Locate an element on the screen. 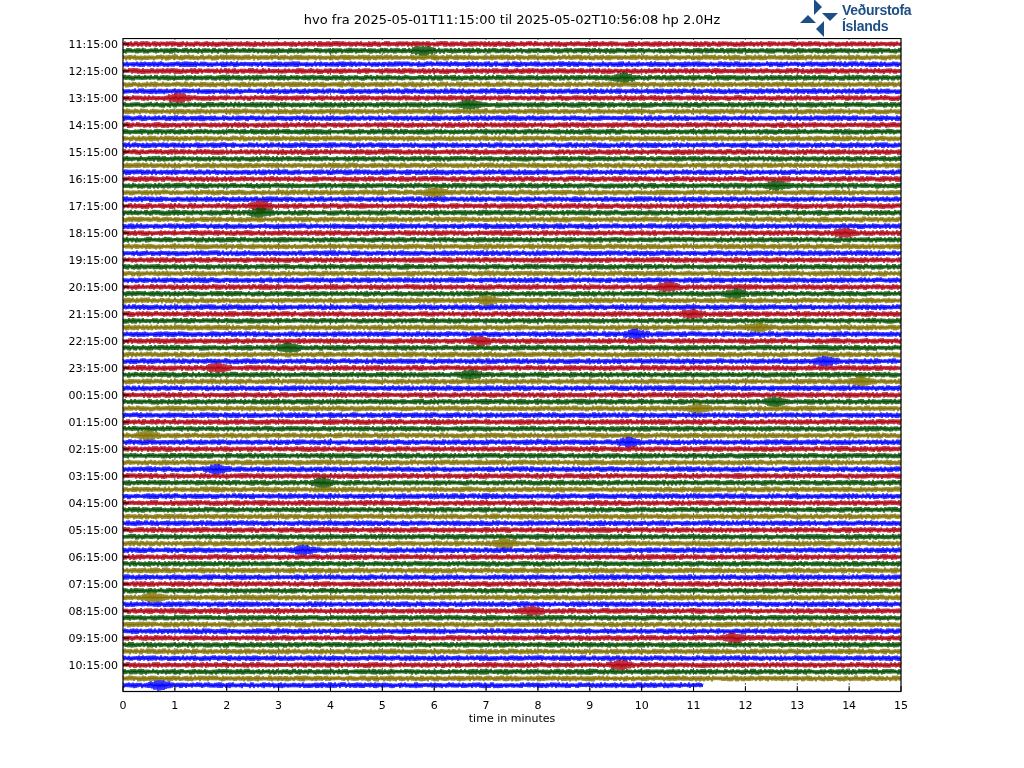  chart-title: hvo fra 2025-05-01T11:15:00 til 2025-05-02T10:56:08 hp 2.0Hz is located at coordinates (512, 19).